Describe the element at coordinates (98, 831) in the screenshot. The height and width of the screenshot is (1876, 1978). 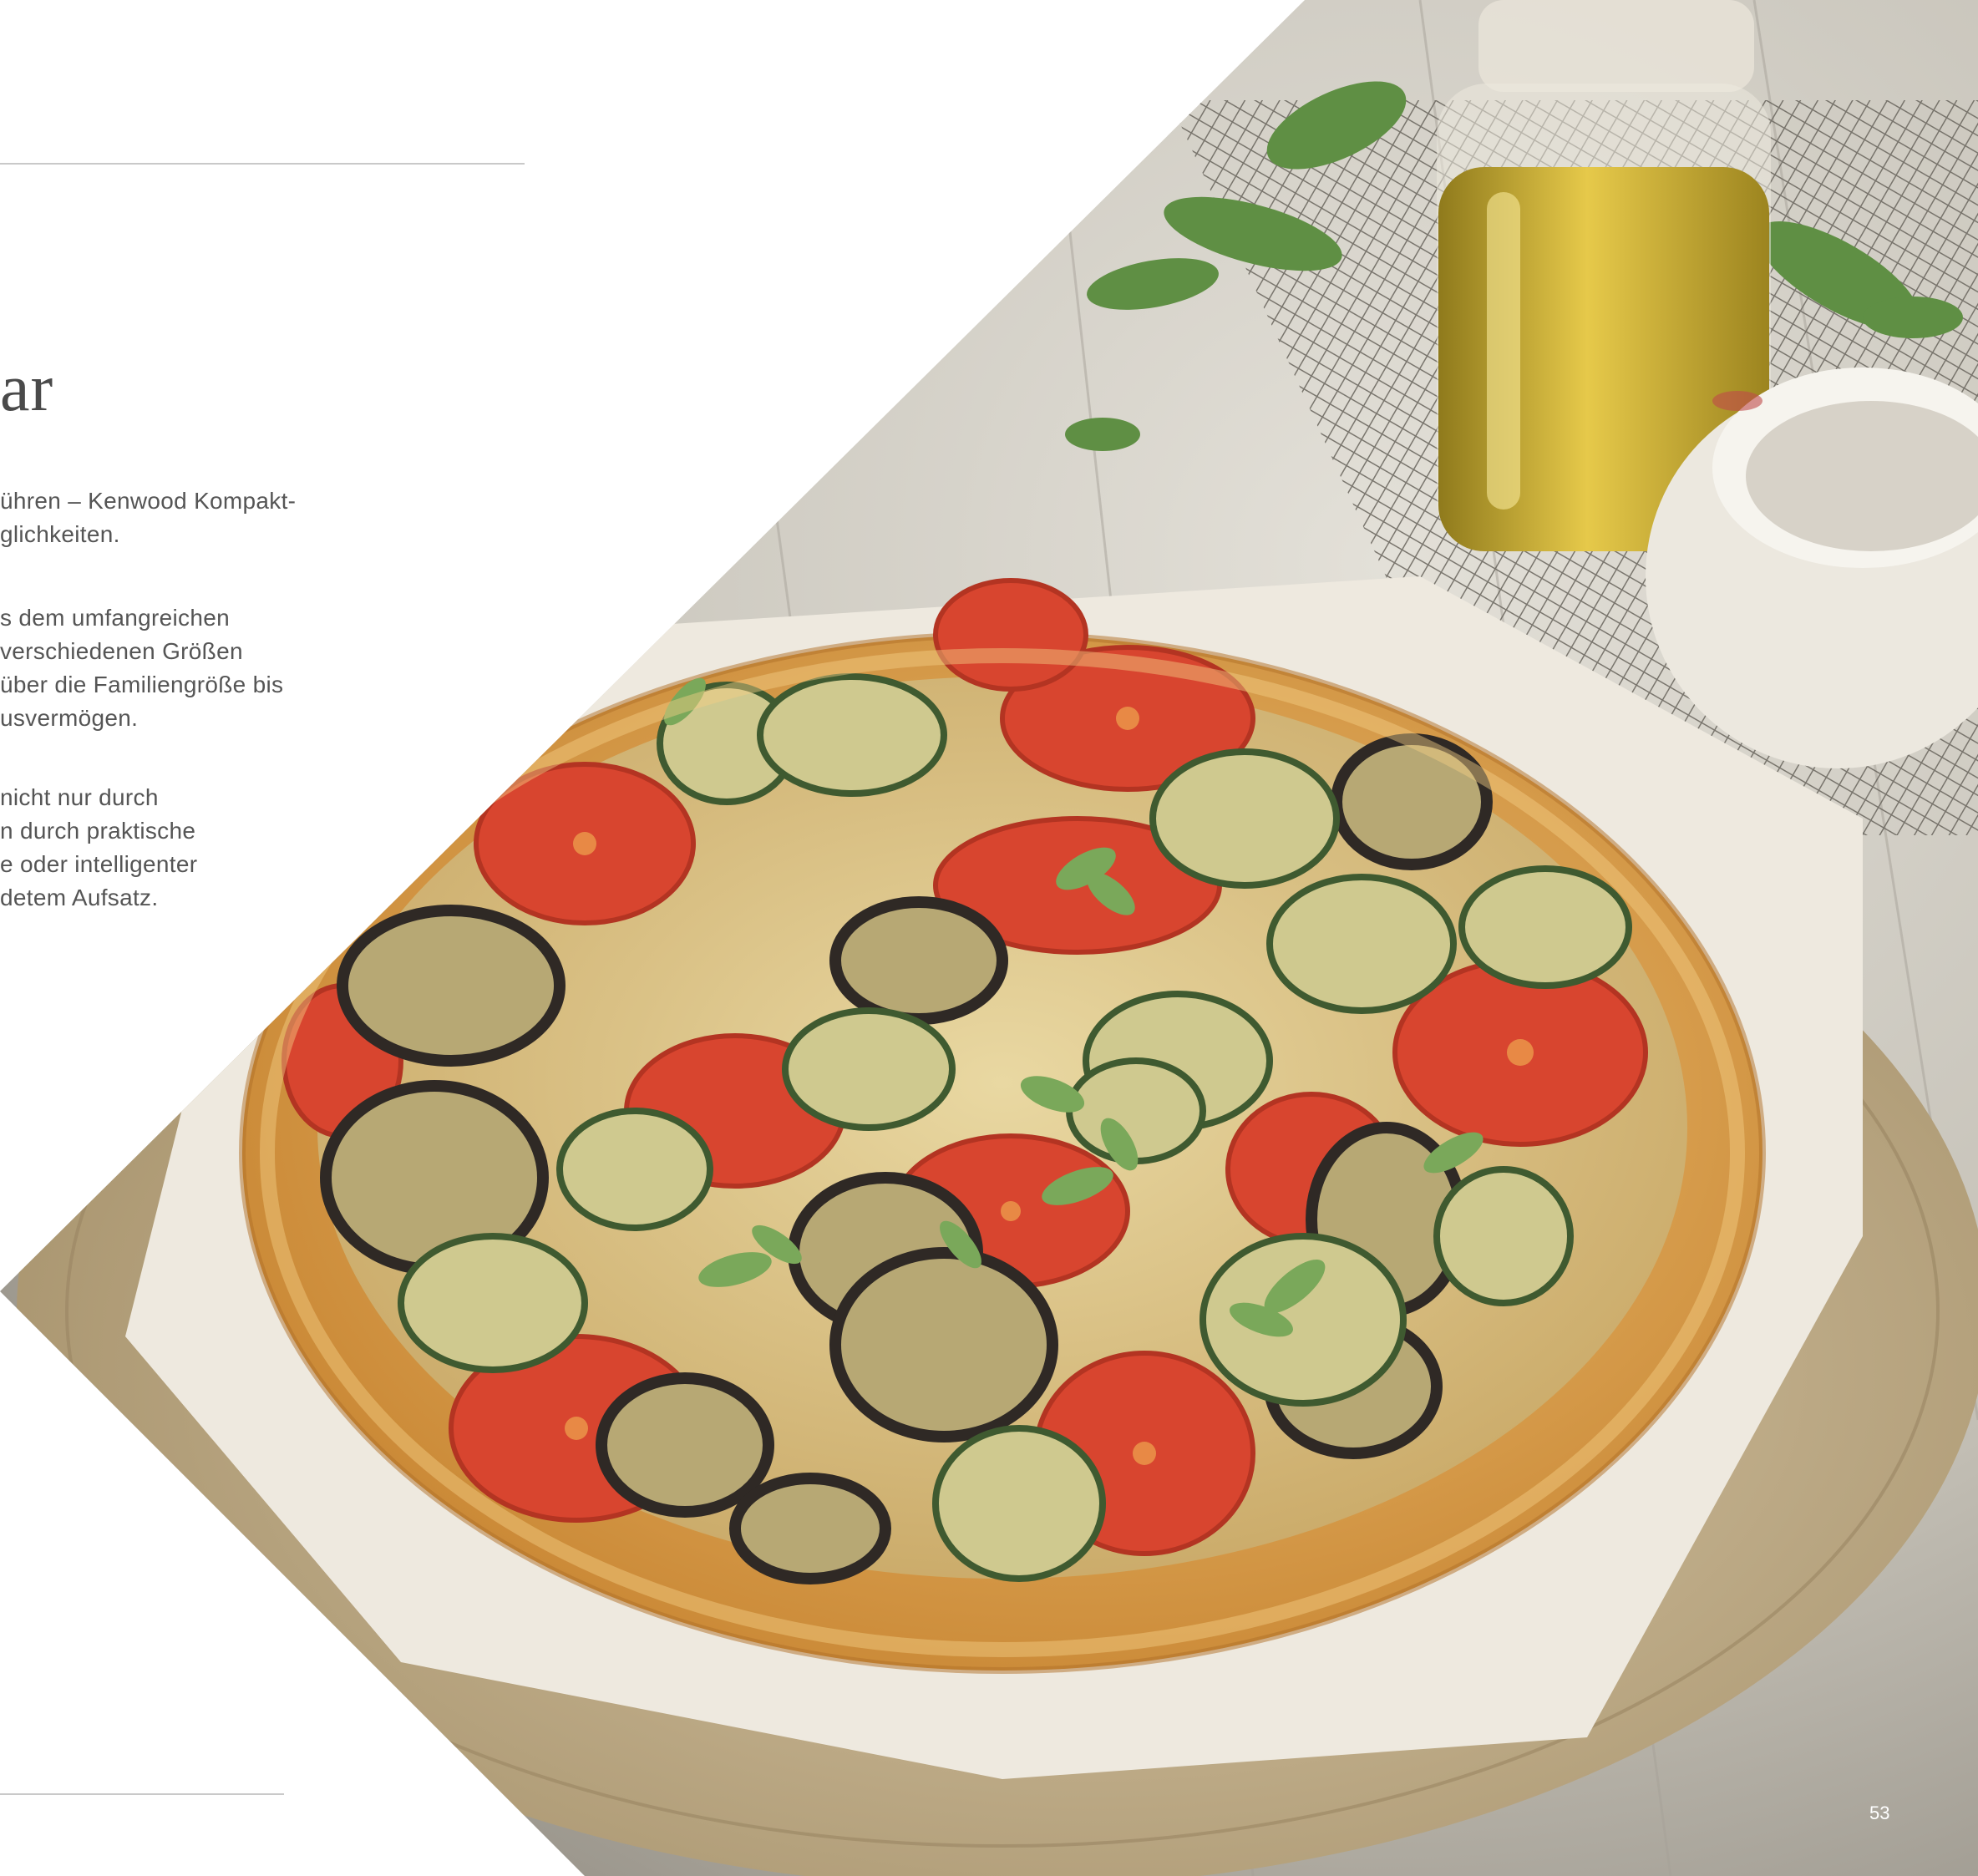
I see `paragraph-line: n durch praktische` at that location.